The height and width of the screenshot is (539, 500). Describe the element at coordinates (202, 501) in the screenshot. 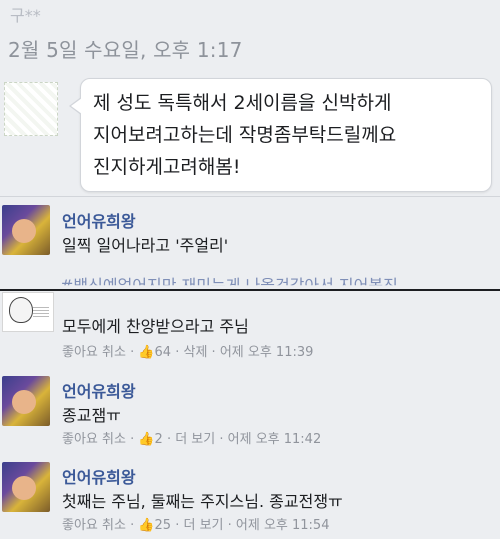

I see `comment-text: 첫째는 주님, 둘째는 주지스님. 종교전쟁ㅠ` at that location.